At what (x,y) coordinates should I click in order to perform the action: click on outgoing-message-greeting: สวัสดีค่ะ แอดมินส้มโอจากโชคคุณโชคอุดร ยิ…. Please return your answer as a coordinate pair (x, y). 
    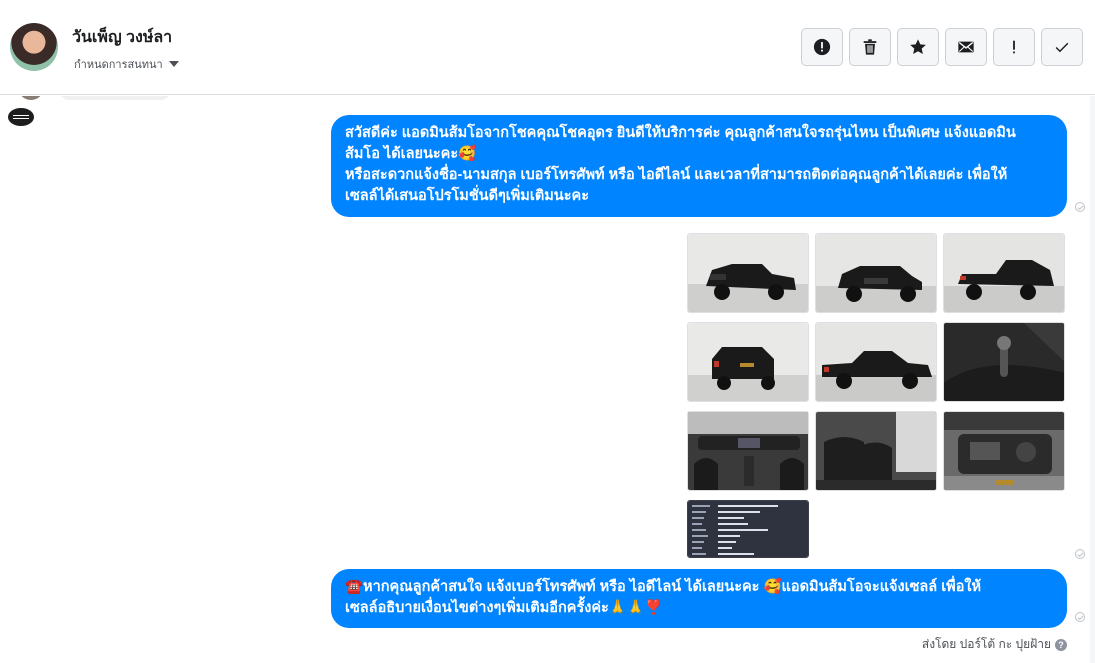
    Looking at the image, I should click on (699, 166).